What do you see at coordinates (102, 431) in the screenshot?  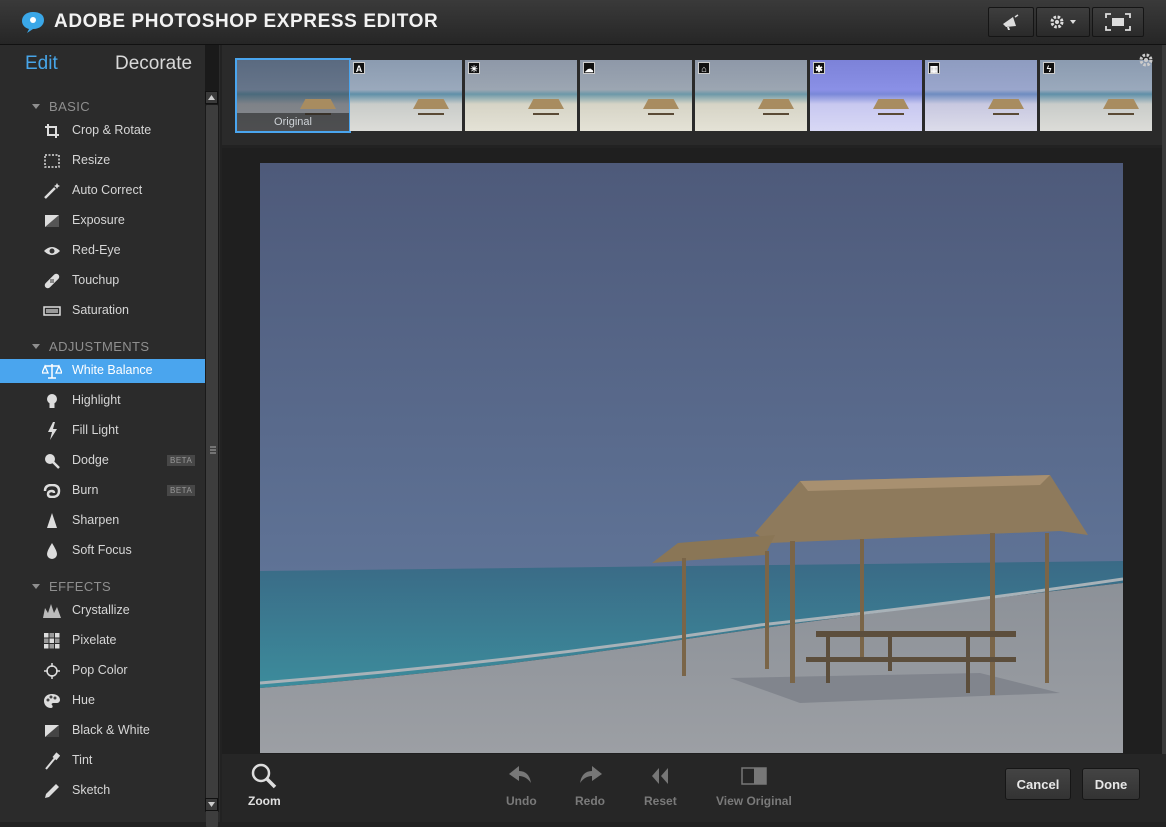 I see `tool-fill-light: Fill Light` at bounding box center [102, 431].